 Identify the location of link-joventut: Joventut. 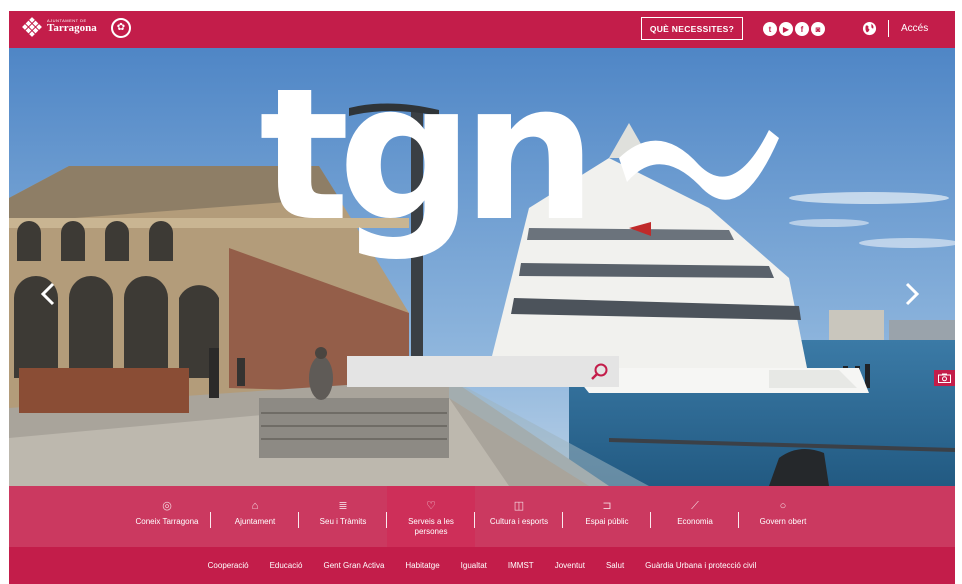
(570, 565).